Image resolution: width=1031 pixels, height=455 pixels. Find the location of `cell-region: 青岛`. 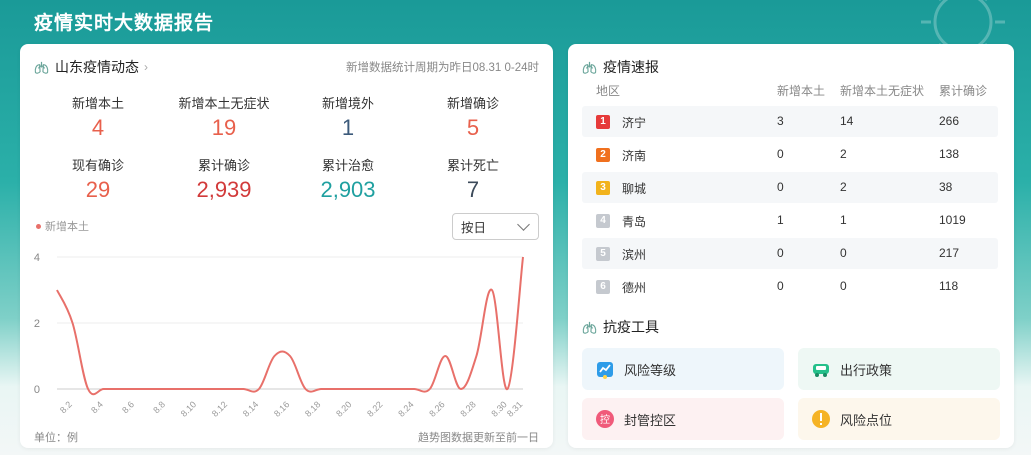

cell-region: 青岛 is located at coordinates (634, 222).